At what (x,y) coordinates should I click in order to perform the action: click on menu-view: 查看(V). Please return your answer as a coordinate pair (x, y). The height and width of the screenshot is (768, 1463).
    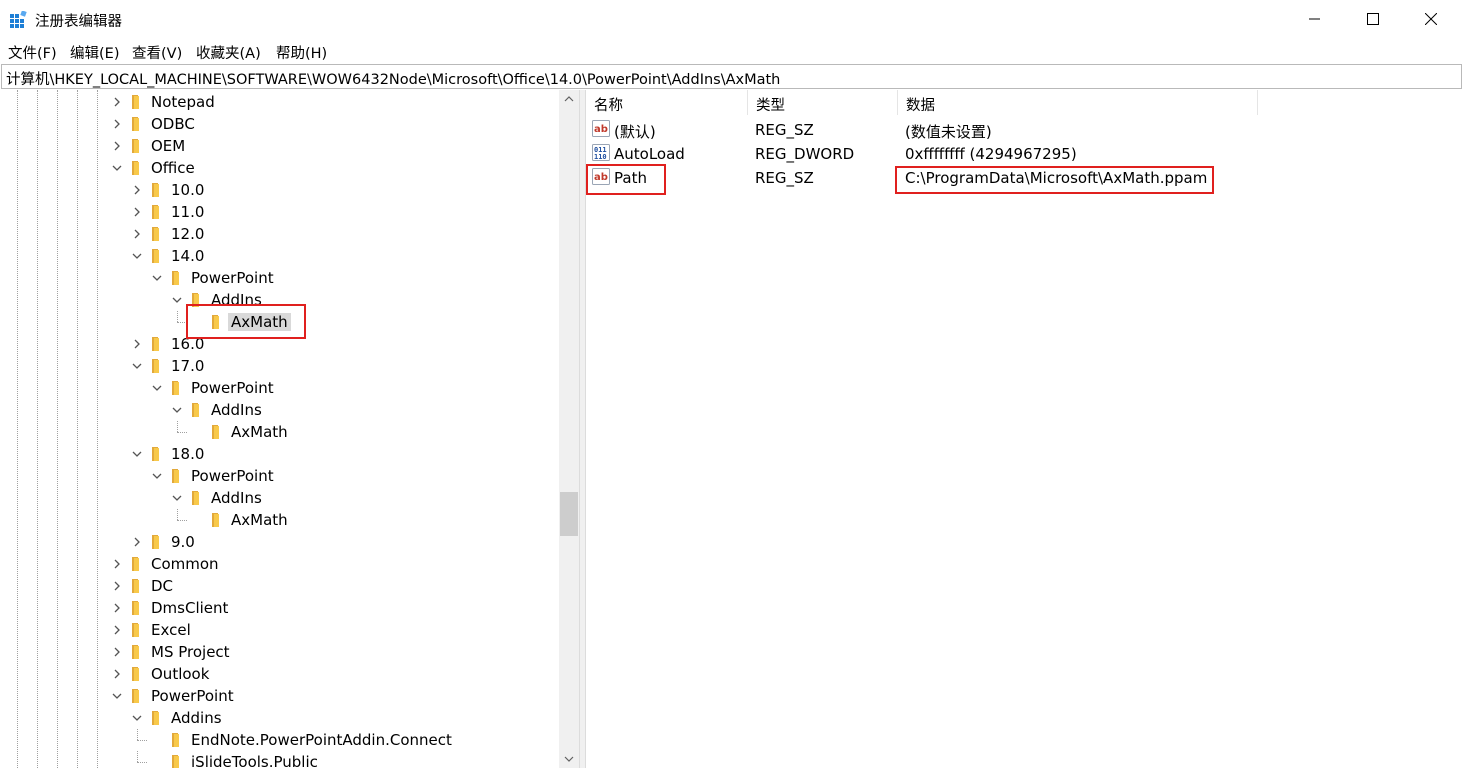
    Looking at the image, I should click on (157, 52).